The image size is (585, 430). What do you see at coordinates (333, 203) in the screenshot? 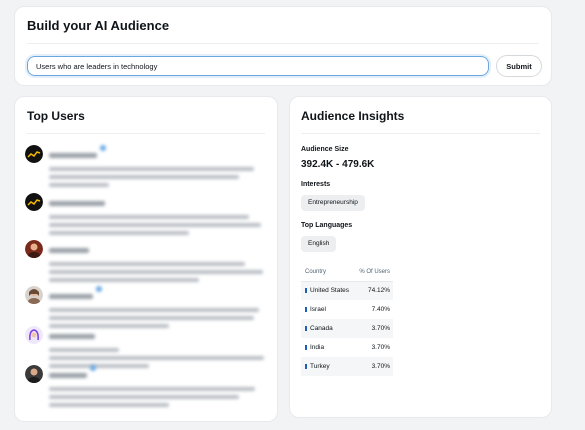
I see `interest-chip: Entrepreneurship` at bounding box center [333, 203].